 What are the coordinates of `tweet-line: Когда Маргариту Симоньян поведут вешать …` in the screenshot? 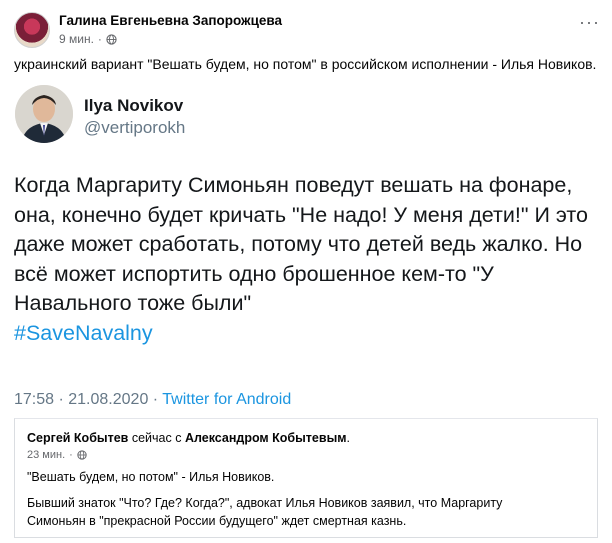 It's located at (293, 185).